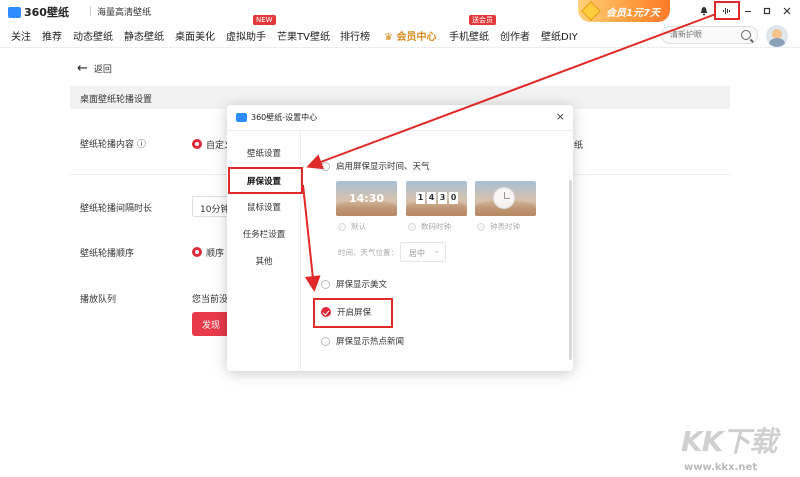  I want to click on nav-item-diy: 壁纸DIY, so click(559, 35).